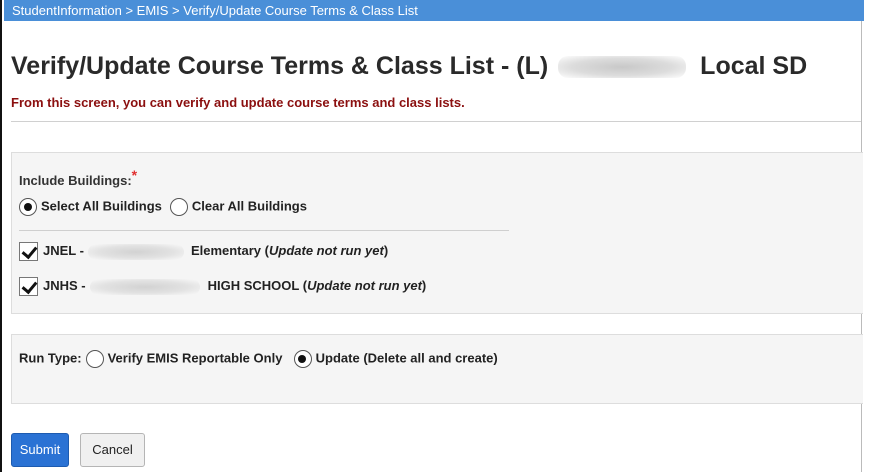 This screenshot has height=472, width=871. What do you see at coordinates (28, 286) in the screenshot?
I see `building-checkbox-jnhs` at bounding box center [28, 286].